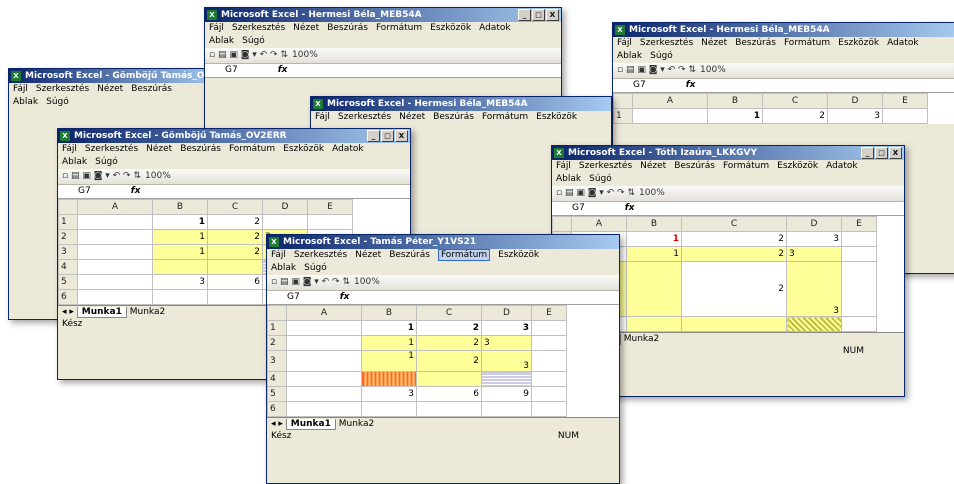 This screenshot has width=954, height=484. I want to click on window-title-bar: X Microsoft Excel - Gömböjű Tamás_OV2ERR, so click(114, 76).